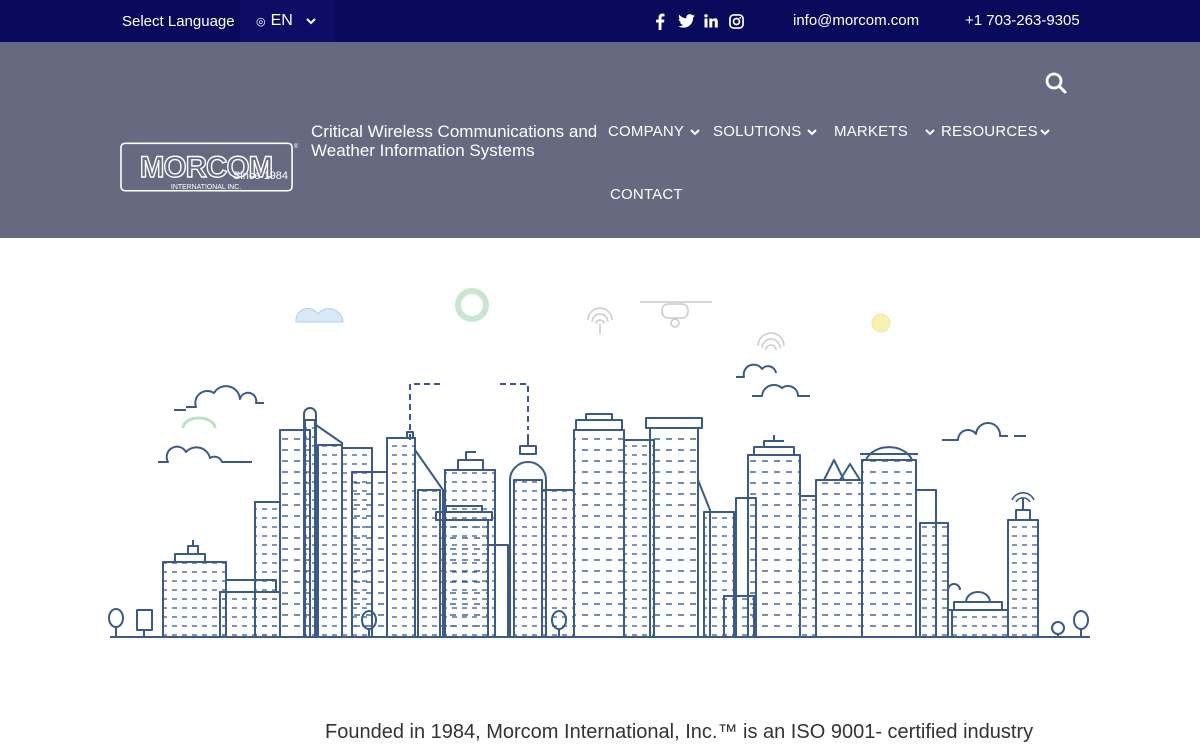  What do you see at coordinates (116, 622) in the screenshot?
I see `tree-icon` at bounding box center [116, 622].